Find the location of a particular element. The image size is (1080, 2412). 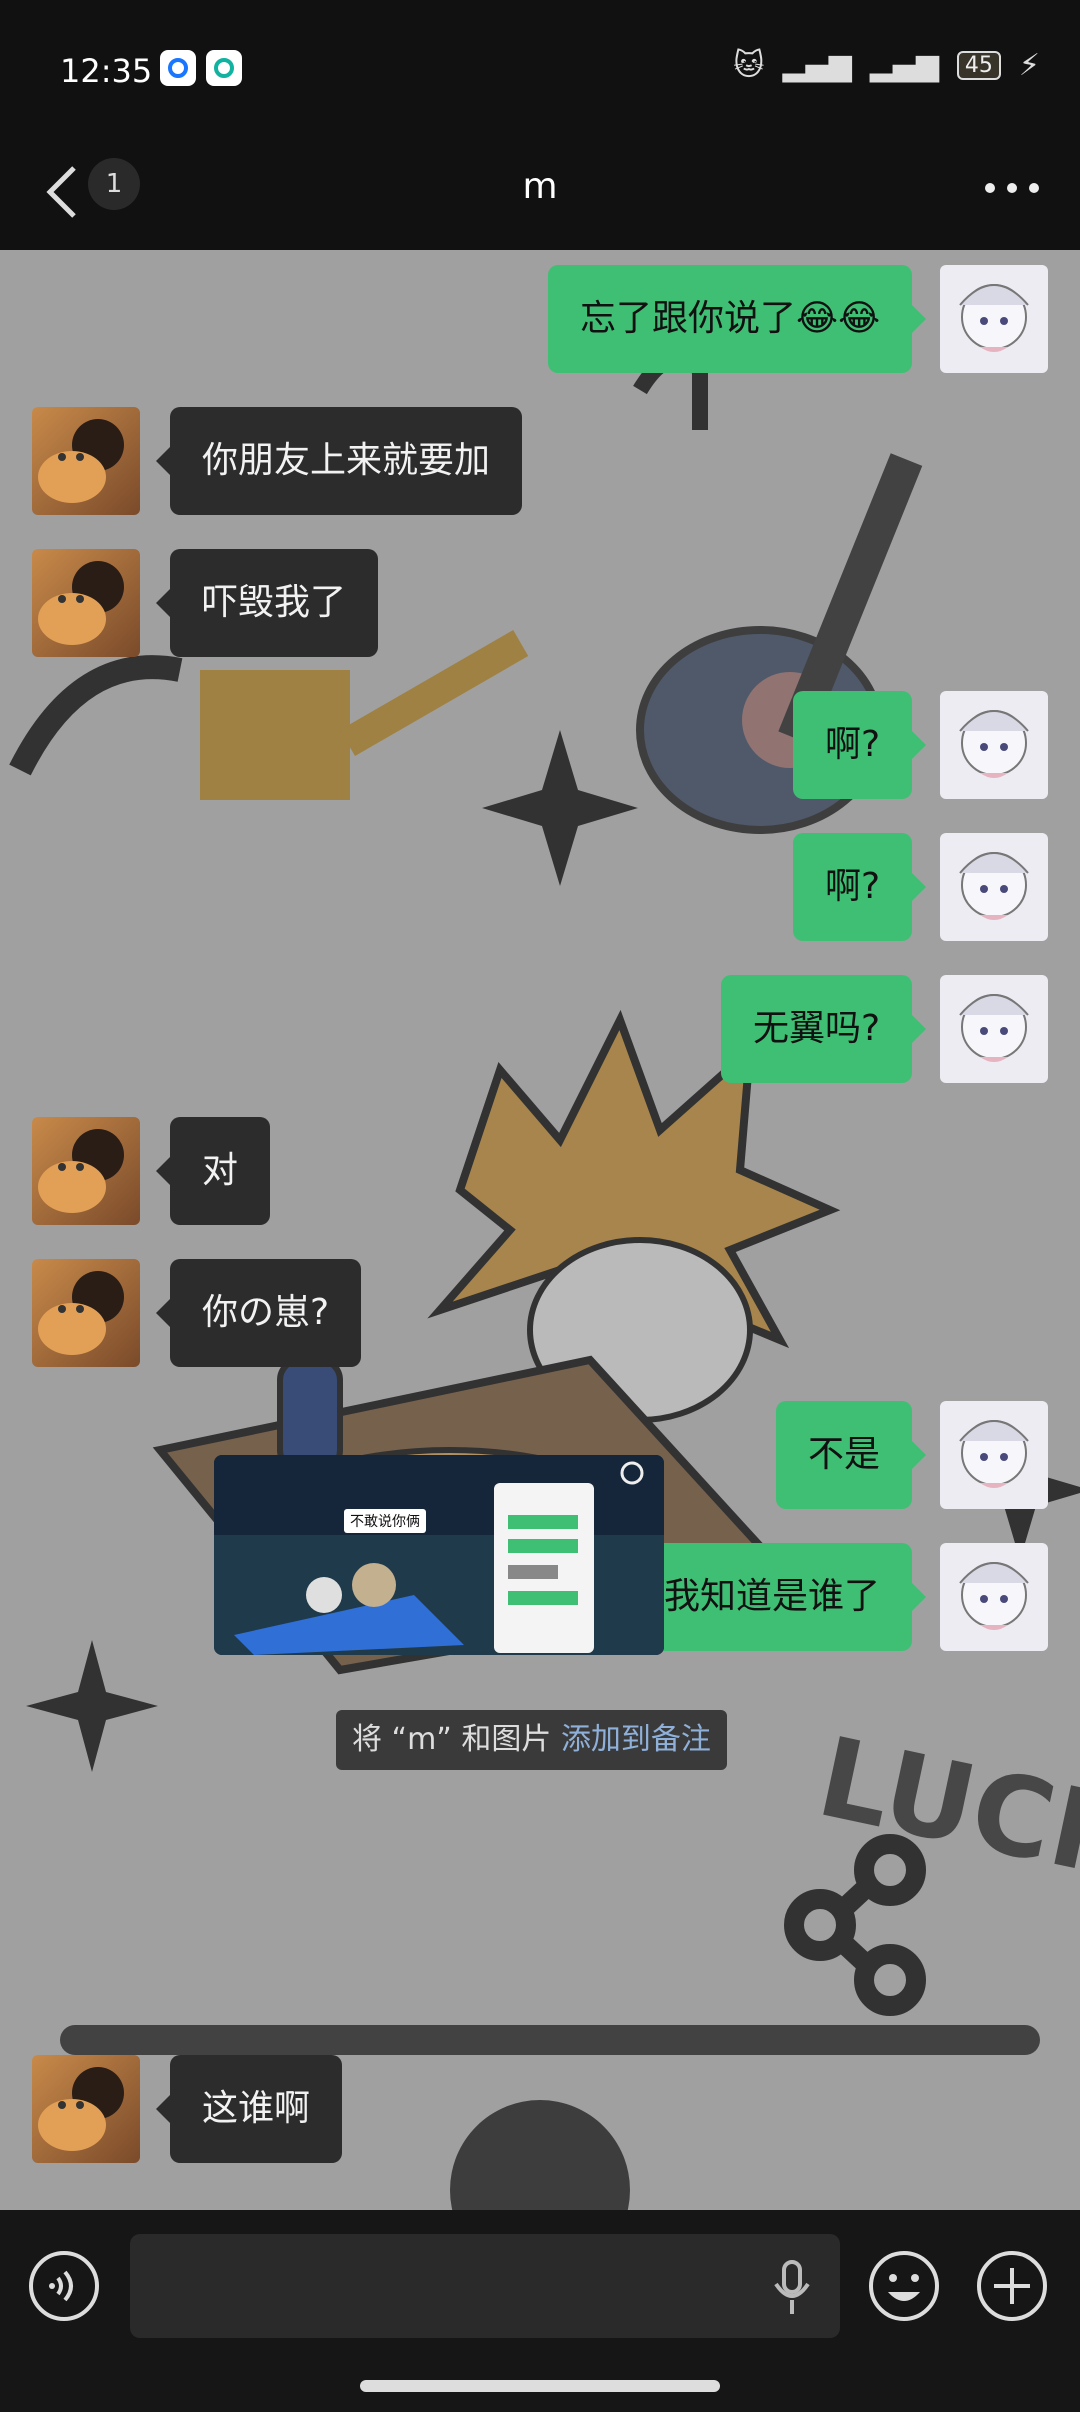

home-indicator is located at coordinates (540, 2386).